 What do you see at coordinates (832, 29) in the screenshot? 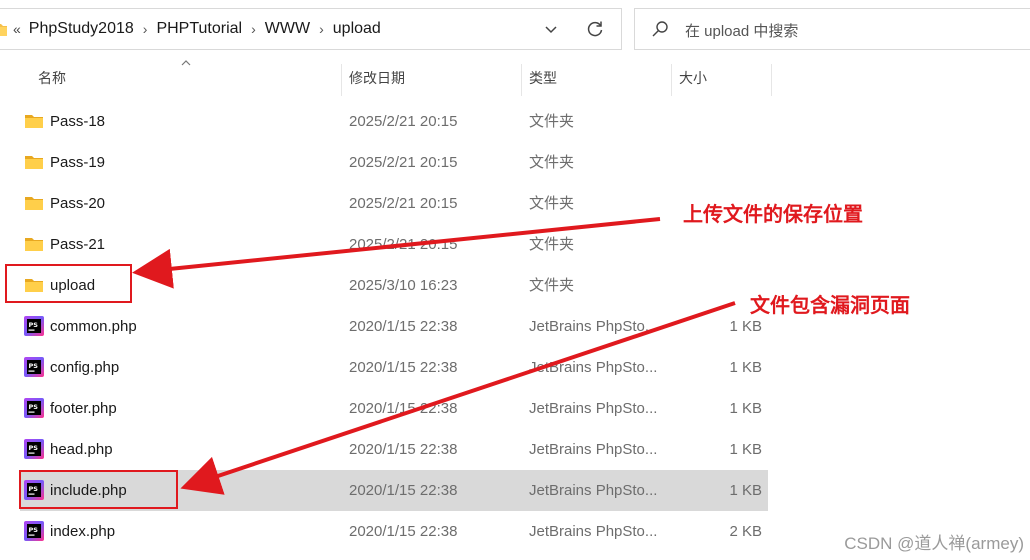
I see `search-box: 在 upload 中搜索` at bounding box center [832, 29].